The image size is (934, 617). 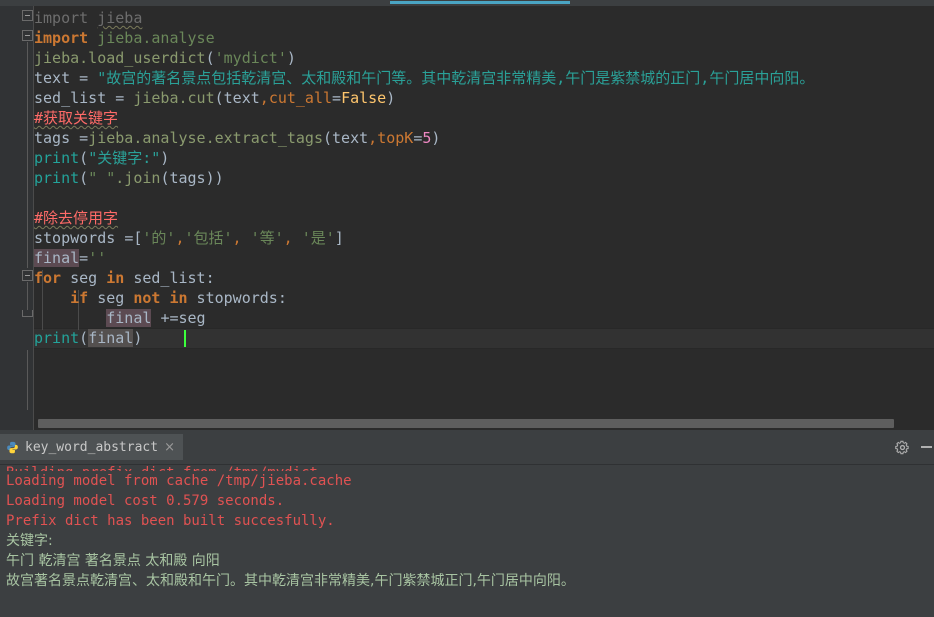 I want to click on code-token: '', so click(x=97, y=258).